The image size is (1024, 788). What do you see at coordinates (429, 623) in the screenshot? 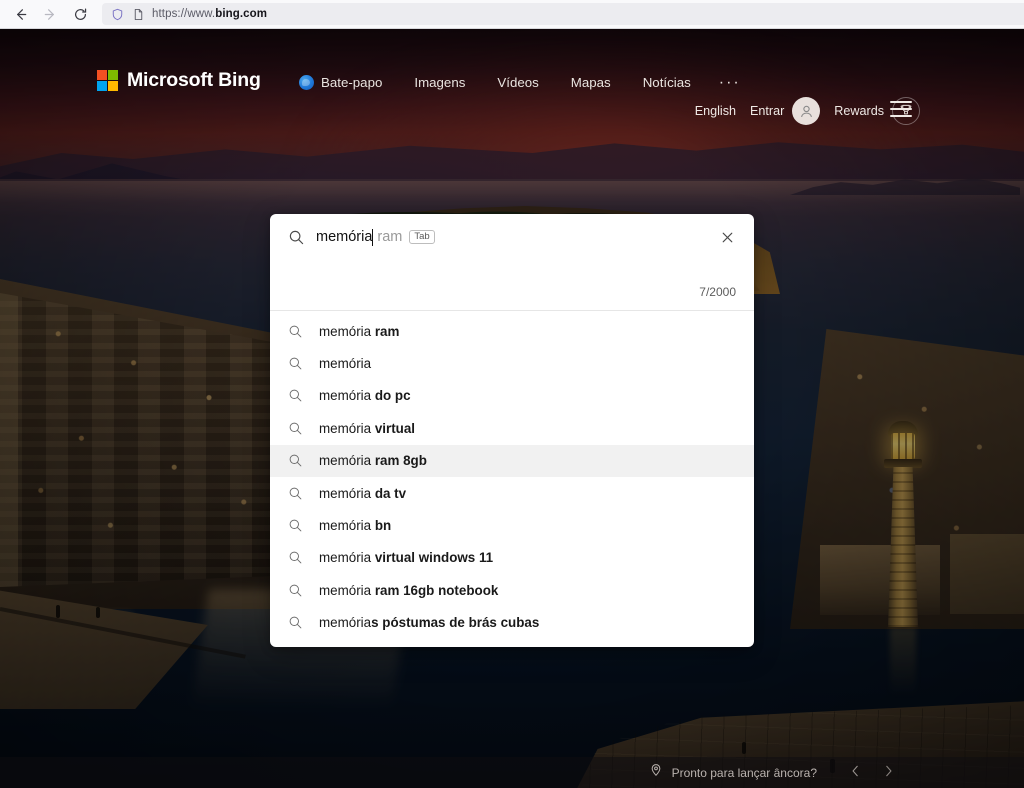
I see `suggestion-text: memórias póstumas de brás cubas` at bounding box center [429, 623].